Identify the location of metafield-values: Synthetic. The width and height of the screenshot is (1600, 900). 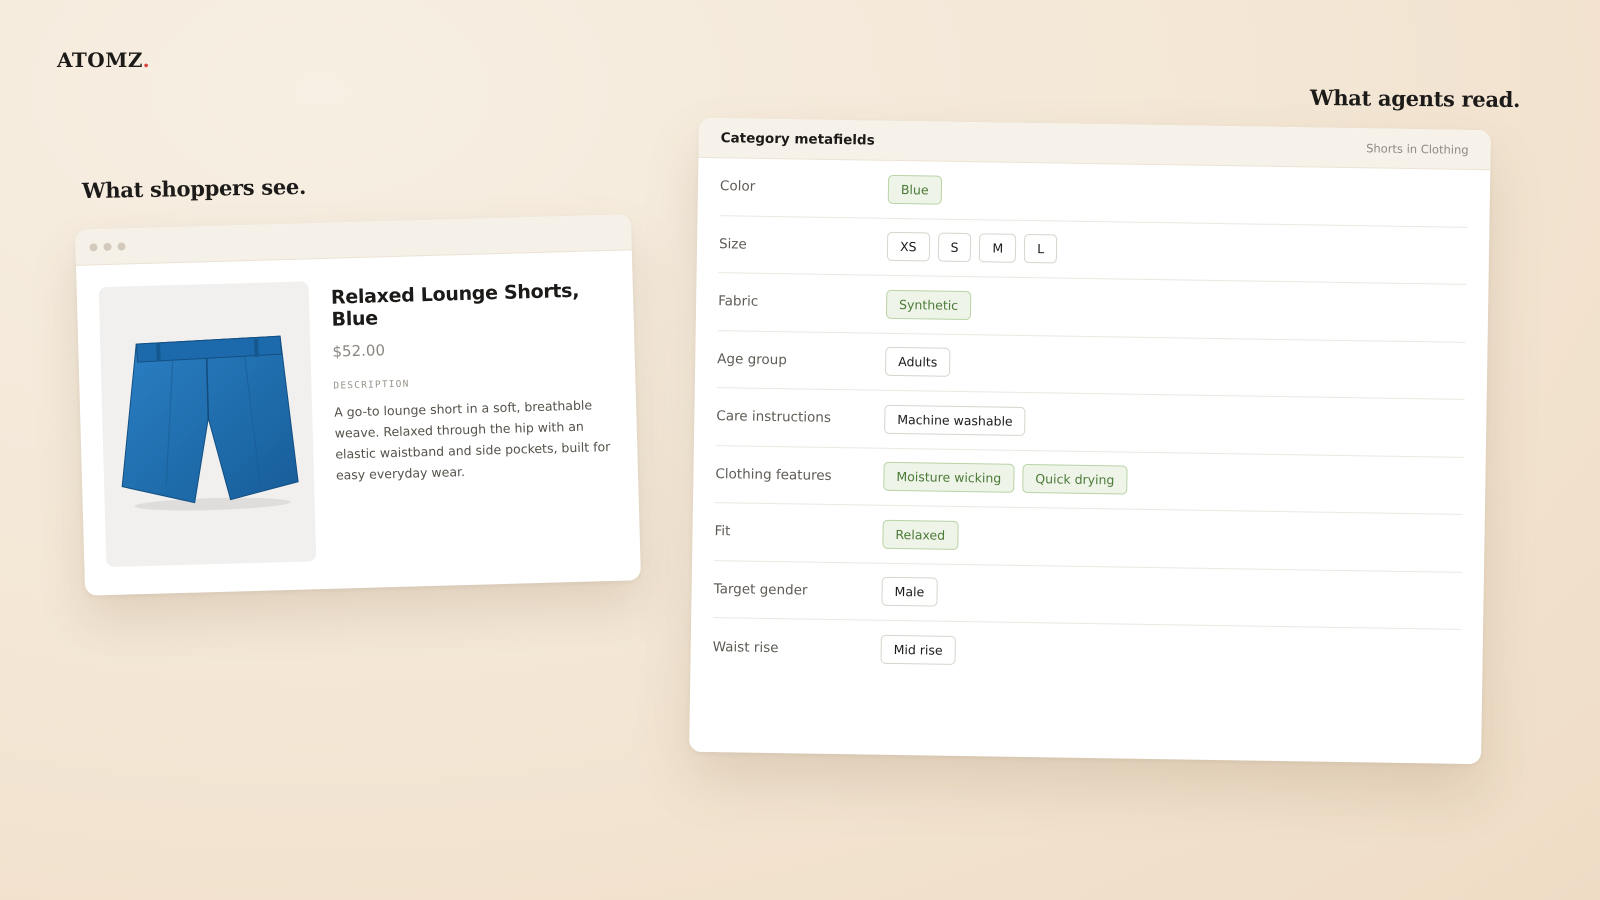
(928, 304).